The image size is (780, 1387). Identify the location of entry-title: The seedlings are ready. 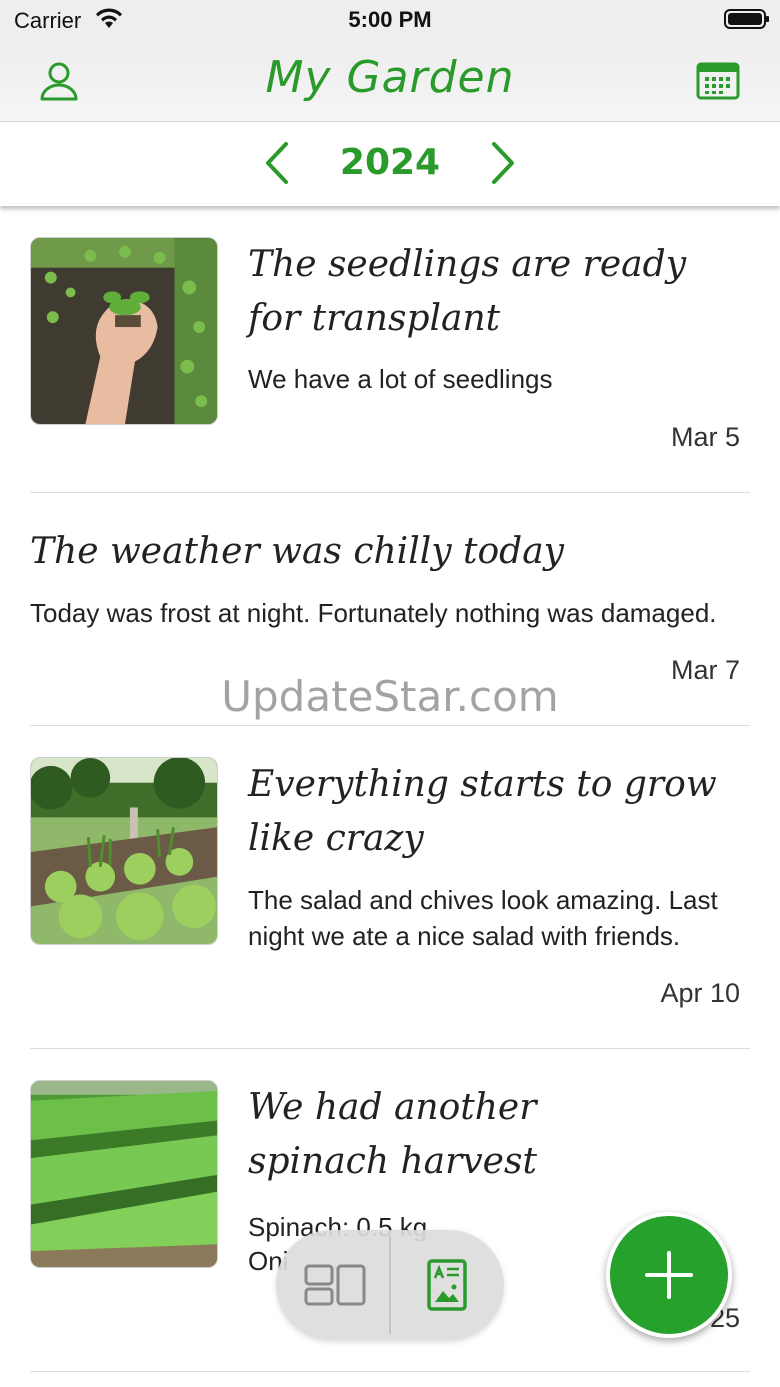
(467, 264).